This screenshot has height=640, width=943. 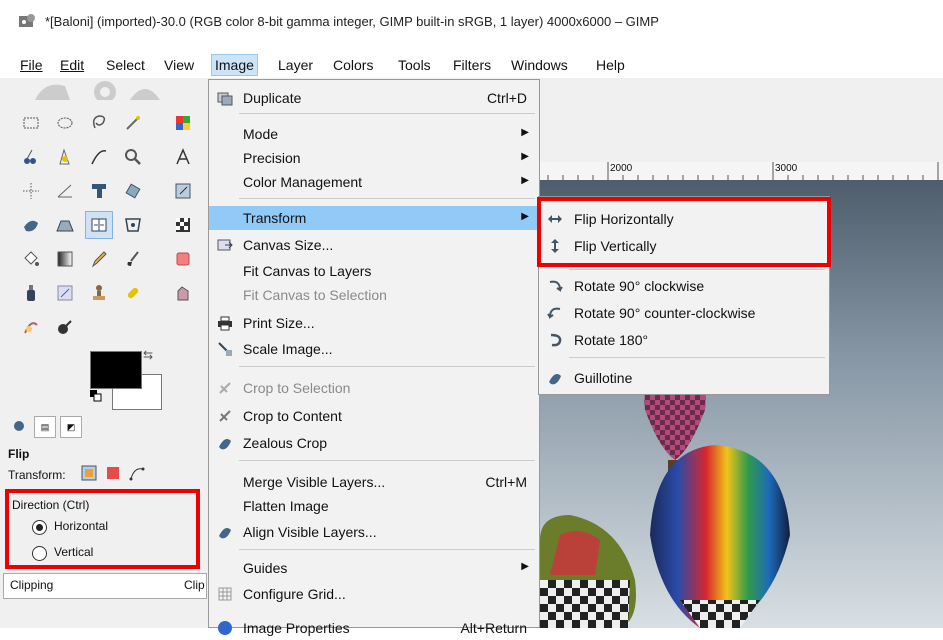 What do you see at coordinates (684, 313) in the screenshot?
I see `submenu-item-rotate-90-ccw: Rotate 90° counter-clockwise` at bounding box center [684, 313].